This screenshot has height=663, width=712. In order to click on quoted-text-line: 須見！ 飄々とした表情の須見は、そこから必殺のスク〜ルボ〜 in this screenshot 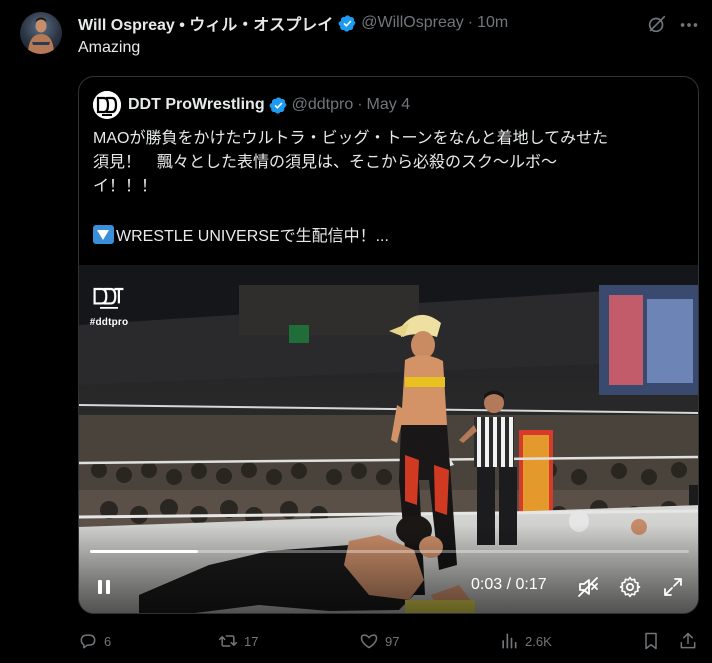, I will do `click(325, 162)`.